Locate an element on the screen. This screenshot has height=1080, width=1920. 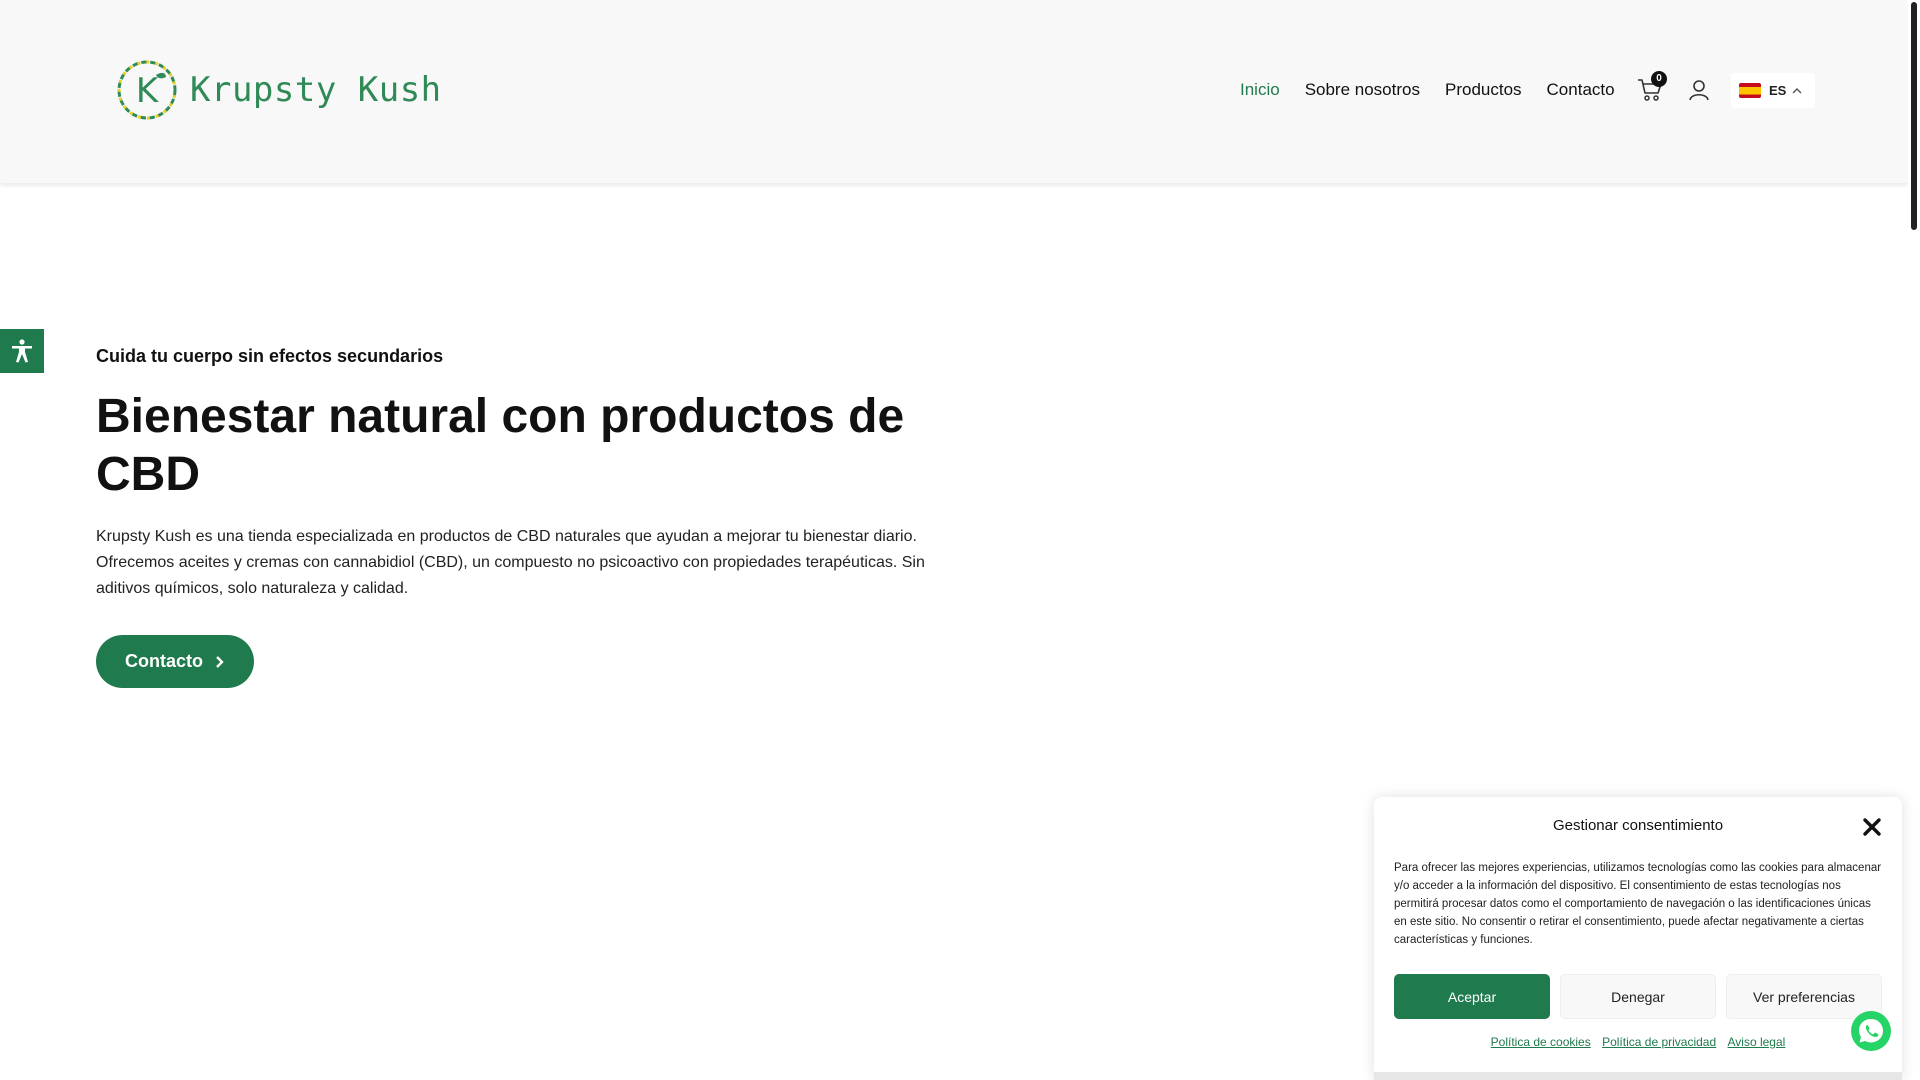
user-icon is located at coordinates (1699, 90).